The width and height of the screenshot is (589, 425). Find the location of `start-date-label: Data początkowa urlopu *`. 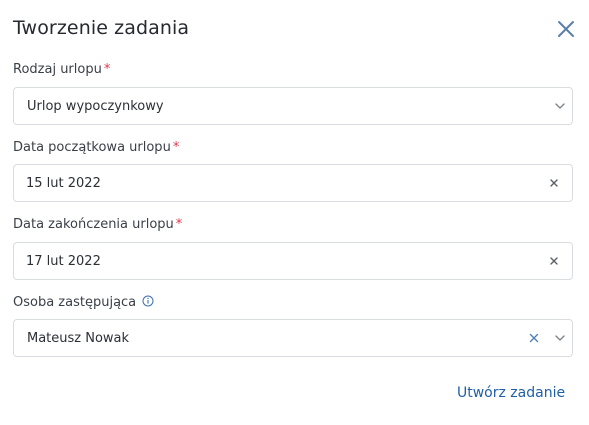

start-date-label: Data początkowa urlopu * is located at coordinates (96, 147).